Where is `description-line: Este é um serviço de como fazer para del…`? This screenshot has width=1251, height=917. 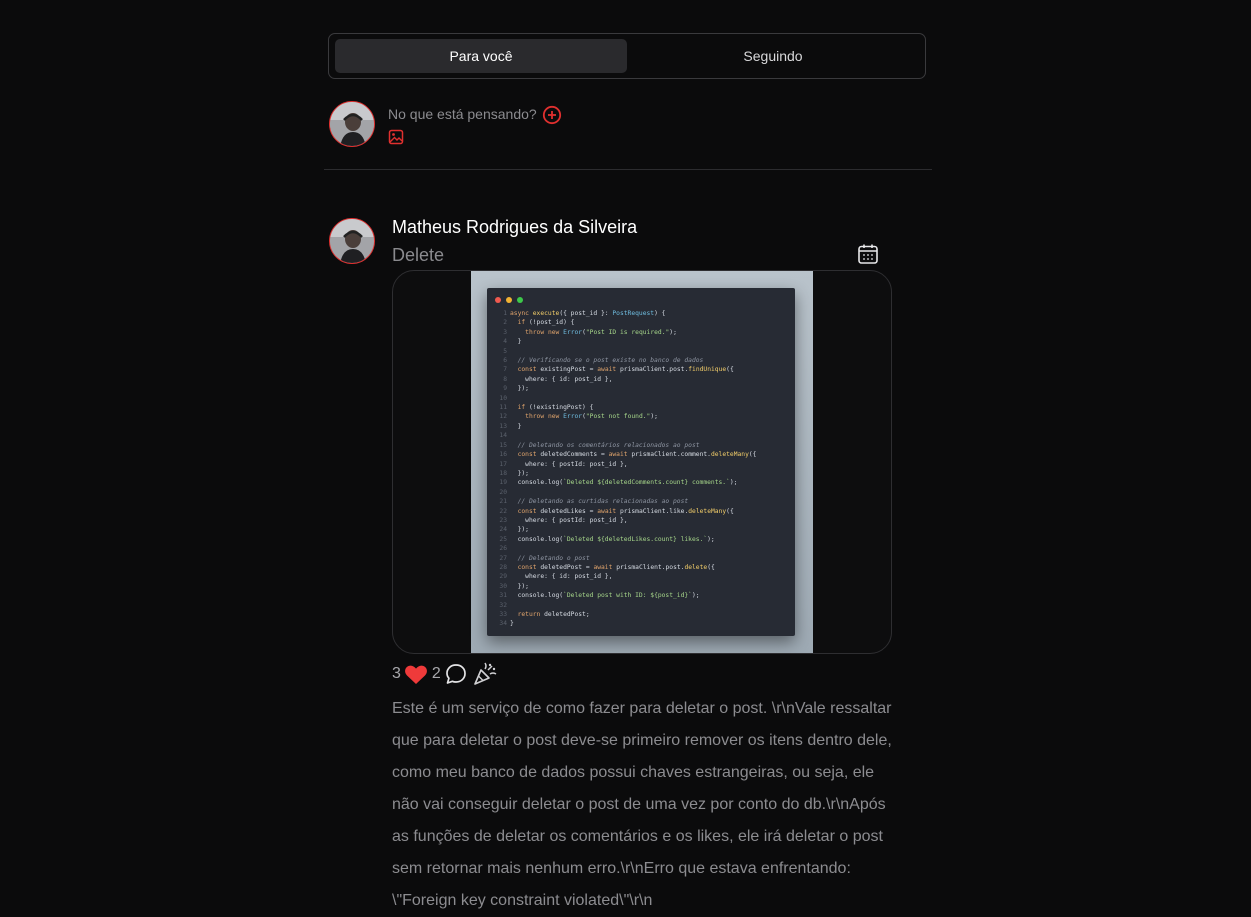 description-line: Este é um serviço de como fazer para del… is located at coordinates (642, 708).